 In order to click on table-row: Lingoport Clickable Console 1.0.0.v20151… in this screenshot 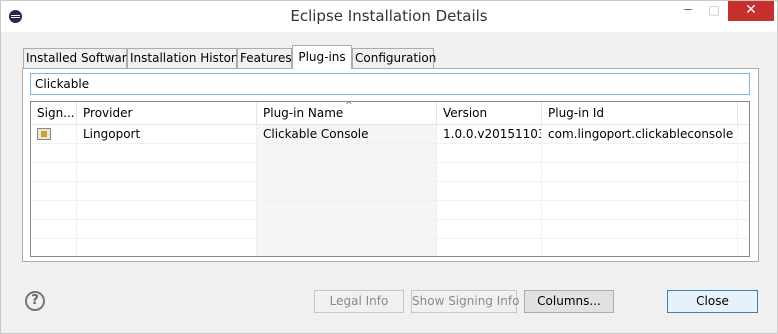, I will do `click(390, 134)`.